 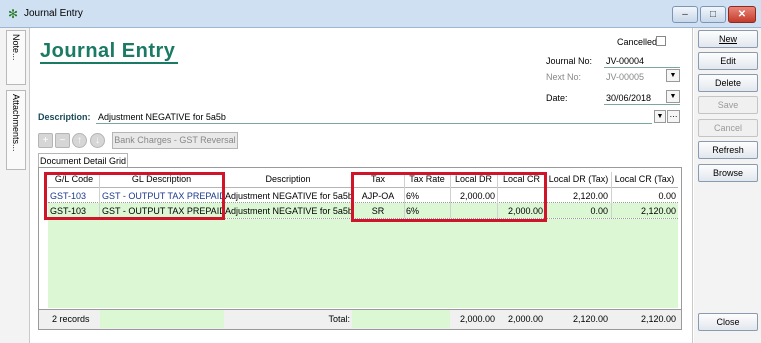 I want to click on column-header-description: Description, so click(x=288, y=180).